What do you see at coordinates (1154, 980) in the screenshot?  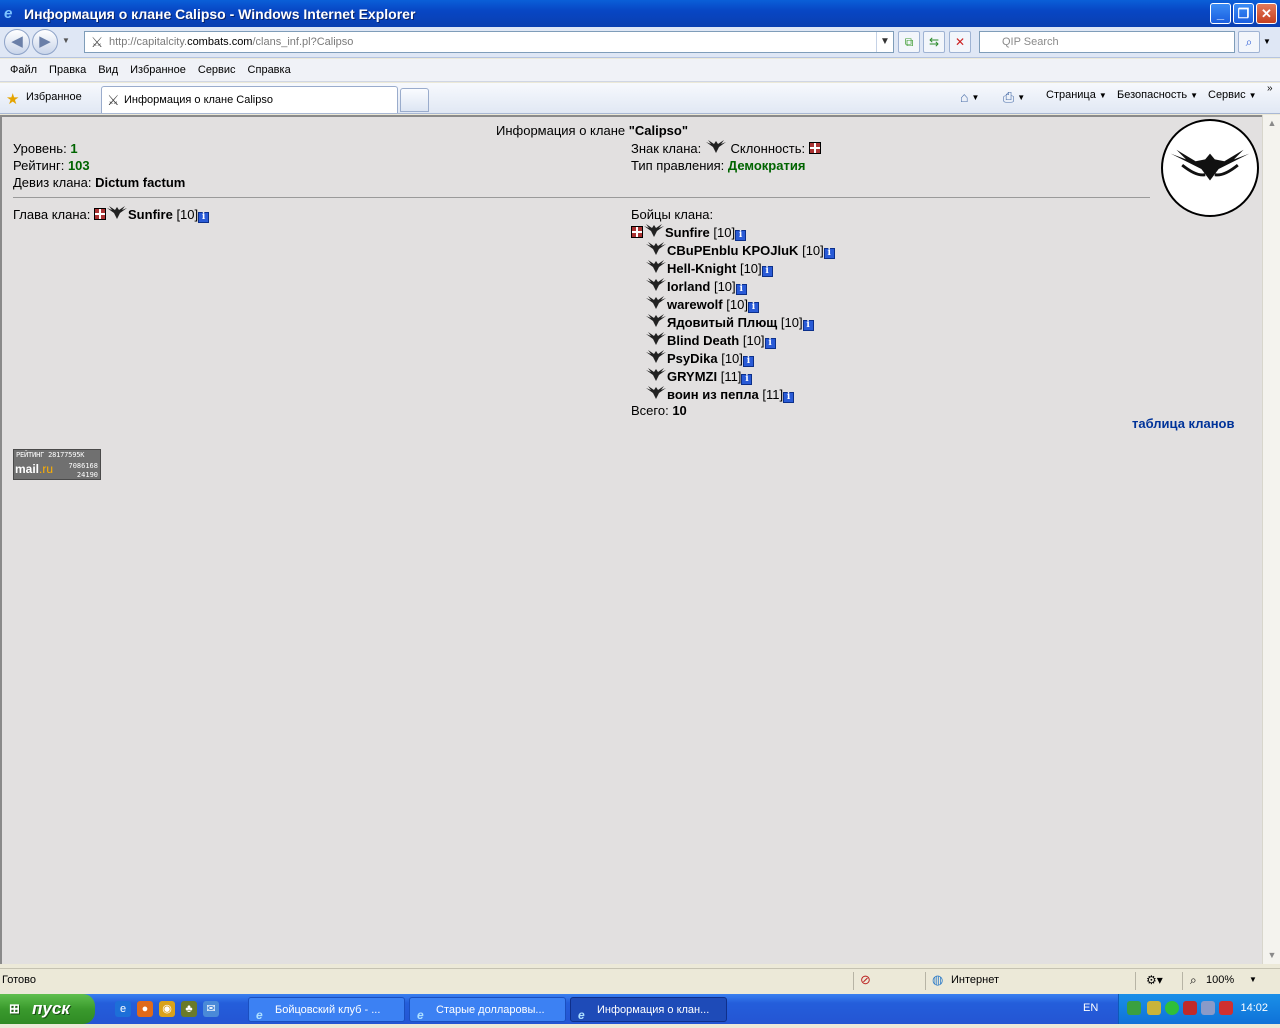 I see `protected-mode-icon: ⚙▾` at bounding box center [1154, 980].